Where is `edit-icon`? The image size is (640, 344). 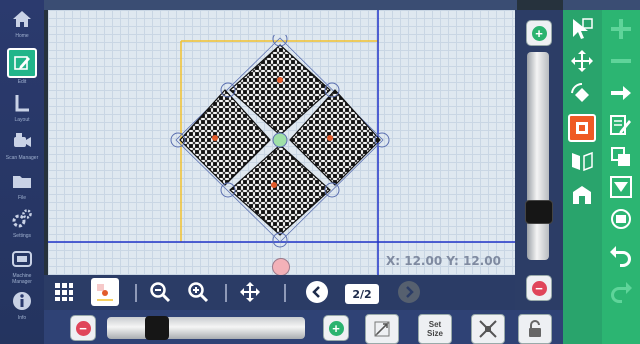 edit-icon is located at coordinates (22, 63).